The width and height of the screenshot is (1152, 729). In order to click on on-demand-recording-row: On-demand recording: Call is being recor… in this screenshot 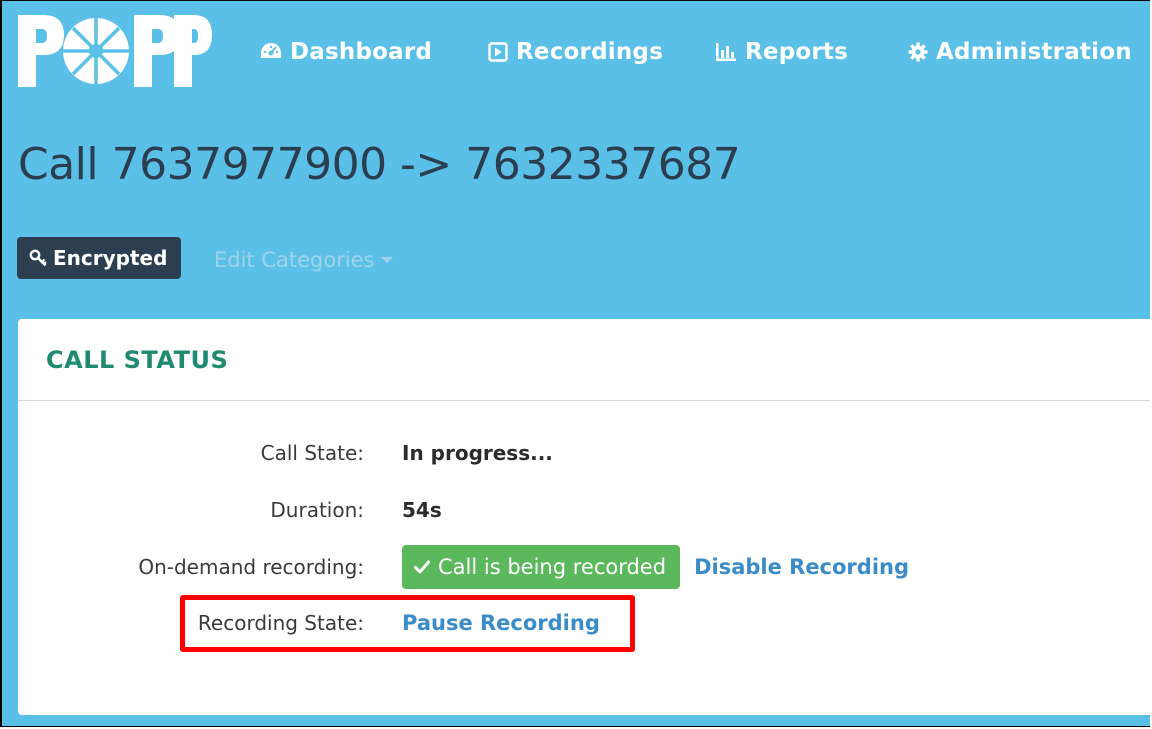, I will do `click(568, 567)`.